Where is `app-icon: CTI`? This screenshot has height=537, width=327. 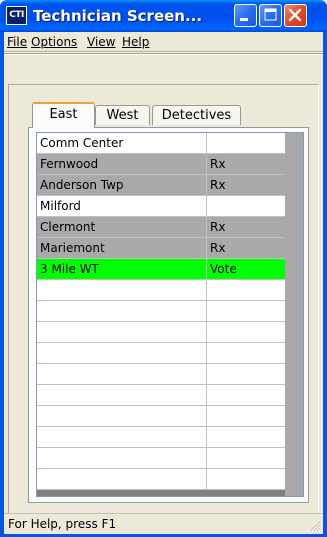
app-icon: CTI is located at coordinates (16, 15).